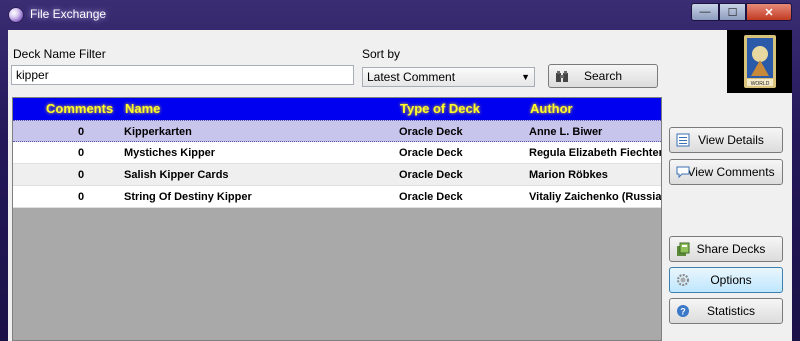 This screenshot has width=800, height=341. I want to click on help-icon: ?, so click(683, 311).